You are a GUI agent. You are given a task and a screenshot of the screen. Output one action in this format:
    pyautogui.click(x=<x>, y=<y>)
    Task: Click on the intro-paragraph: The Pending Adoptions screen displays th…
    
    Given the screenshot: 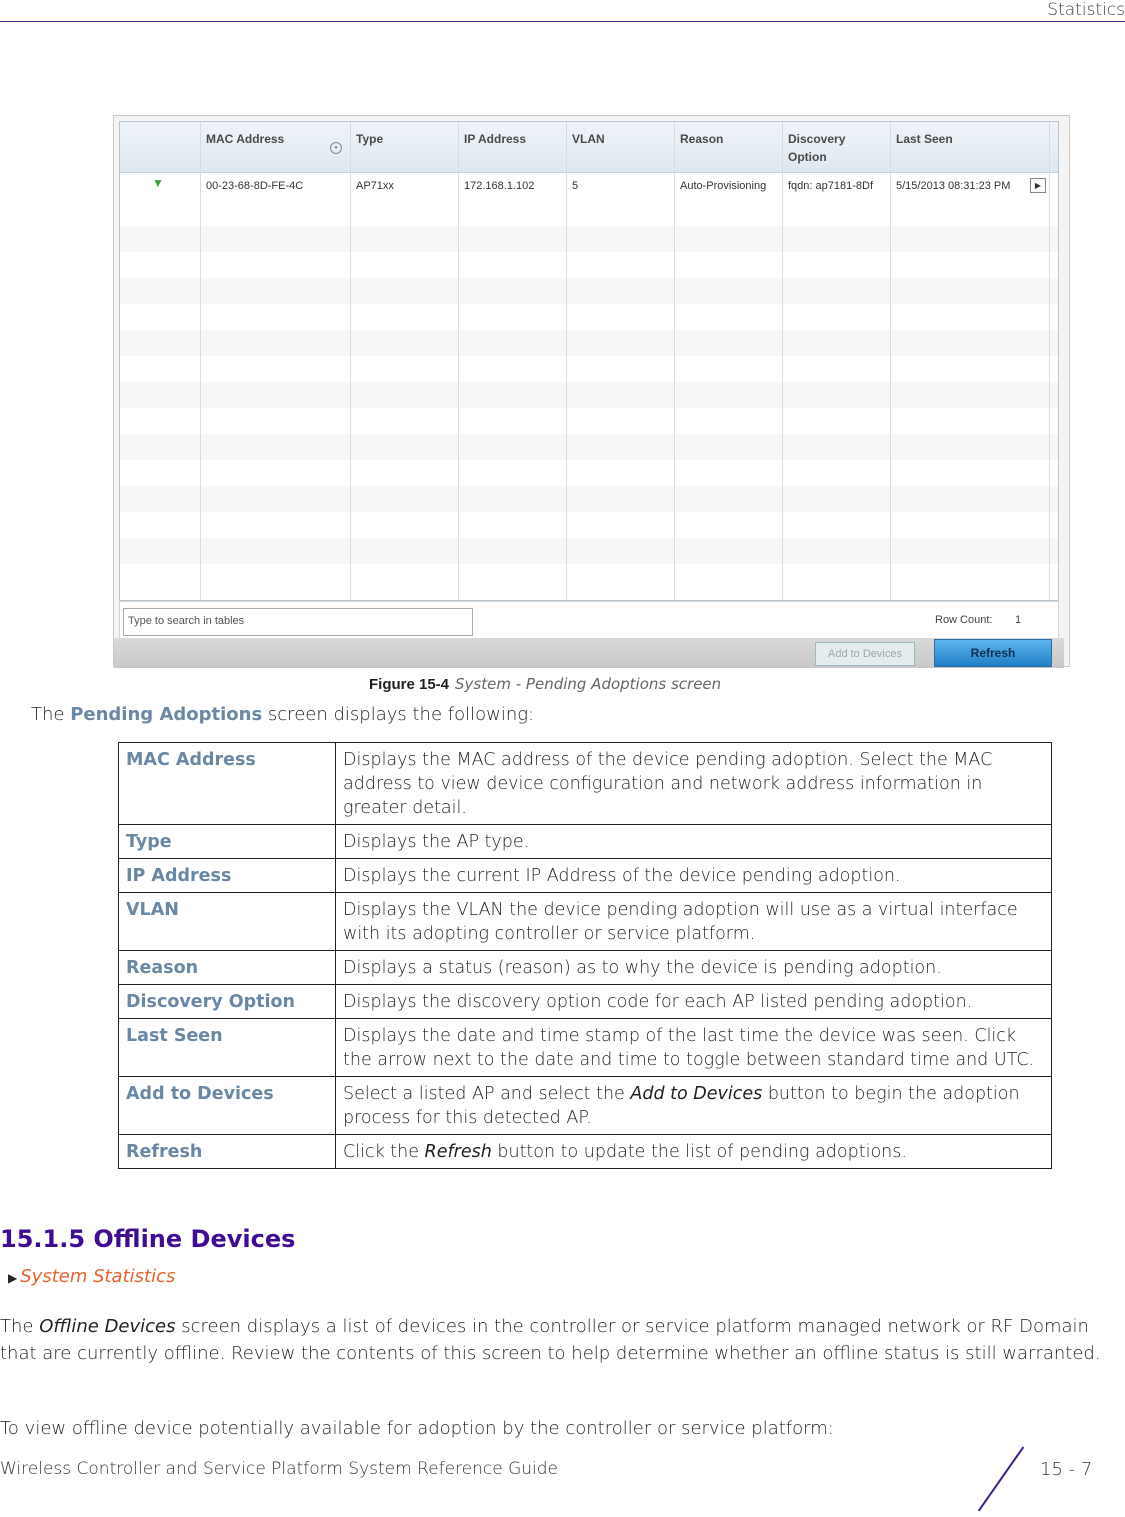 What is the action you would take?
    pyautogui.click(x=282, y=714)
    